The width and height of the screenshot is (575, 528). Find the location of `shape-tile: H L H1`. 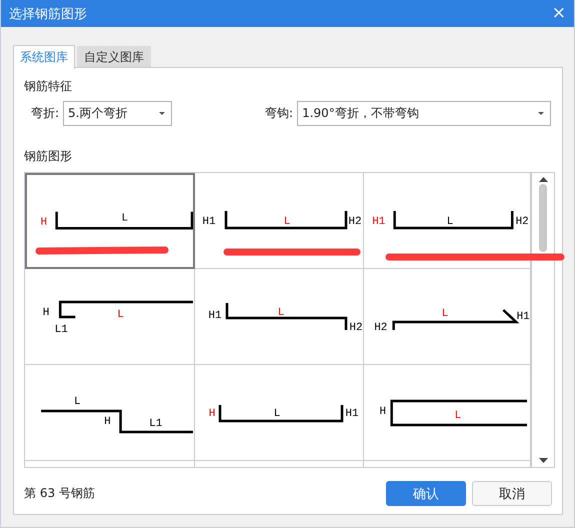

shape-tile: H L H1 is located at coordinates (279, 413).